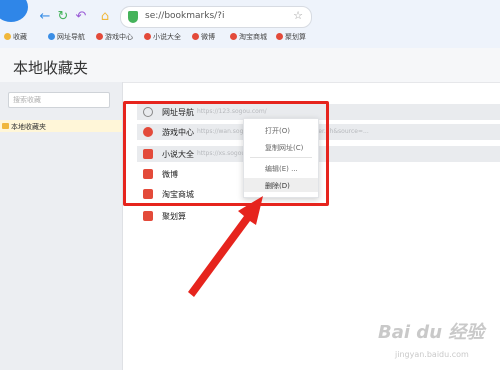  I want to click on watermark-logo: Bai du 经验, so click(431, 332).